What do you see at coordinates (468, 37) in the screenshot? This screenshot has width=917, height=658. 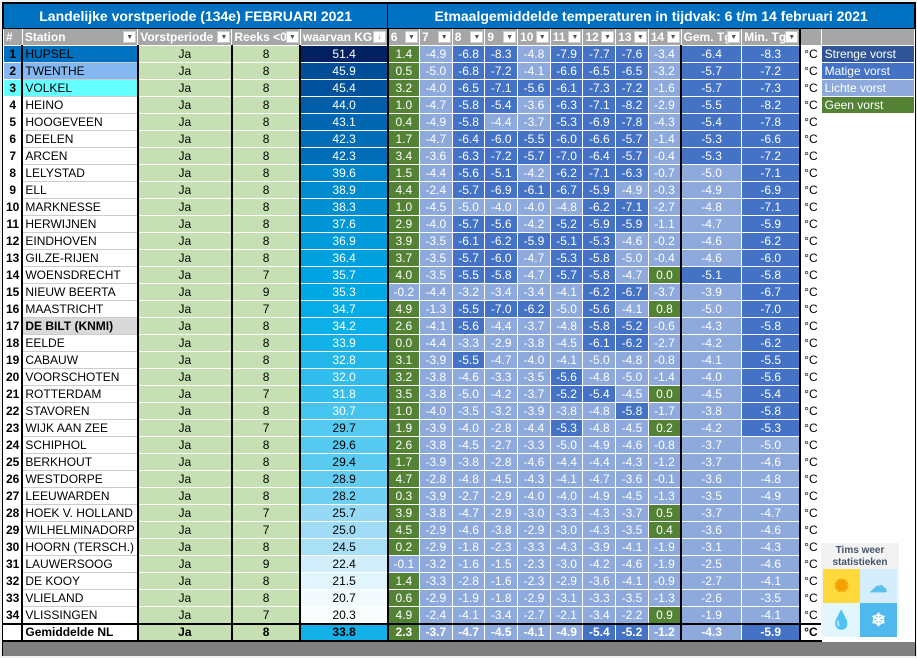 I see `header-day: 8 ▼` at bounding box center [468, 37].